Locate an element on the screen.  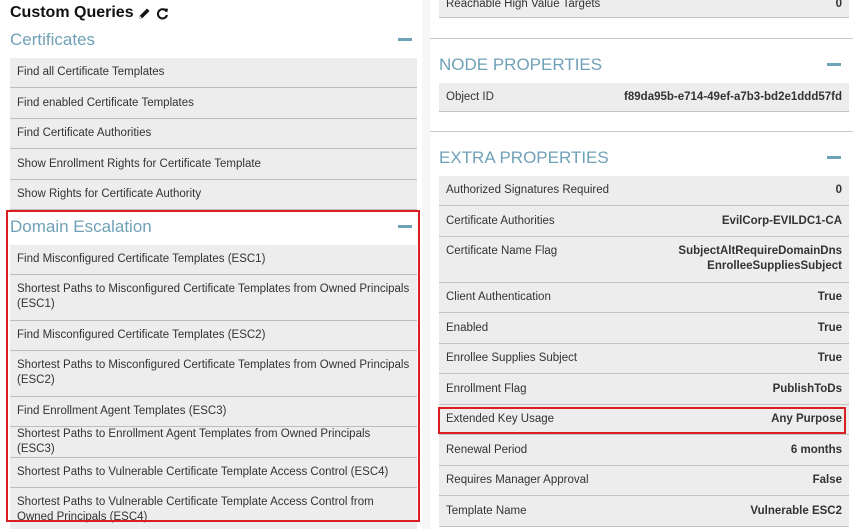
property-value: EnrolleeSuppliesSubject is located at coordinates (774, 266).